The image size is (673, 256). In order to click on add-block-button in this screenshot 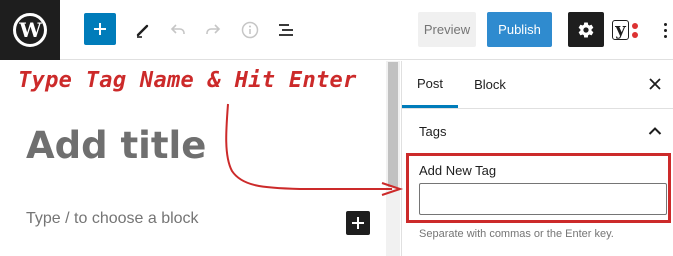, I will do `click(100, 29)`.